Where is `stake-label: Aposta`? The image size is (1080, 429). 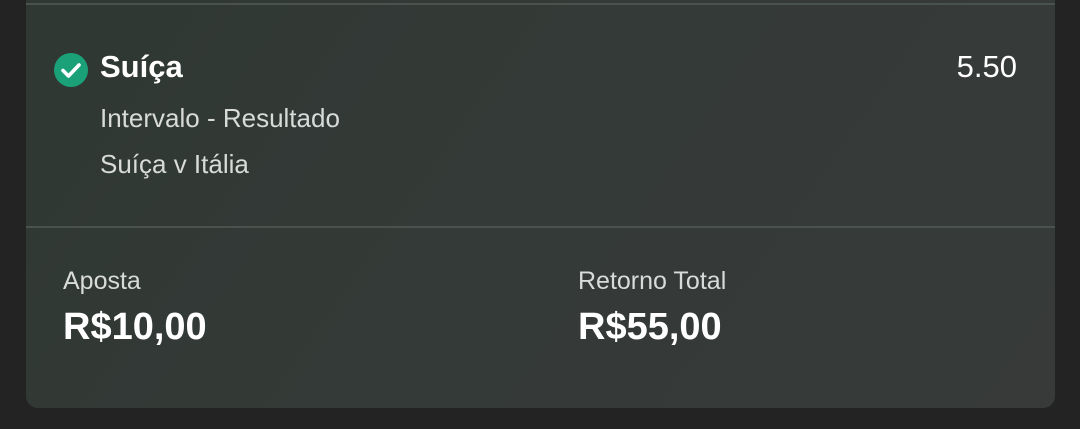 stake-label: Aposta is located at coordinates (102, 281).